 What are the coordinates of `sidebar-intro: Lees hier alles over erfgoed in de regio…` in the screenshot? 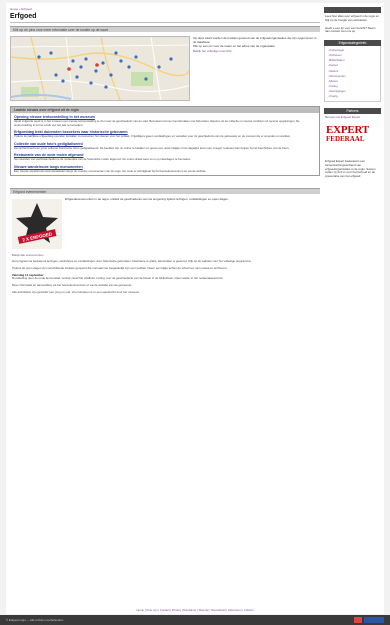 It's located at (352, 18).